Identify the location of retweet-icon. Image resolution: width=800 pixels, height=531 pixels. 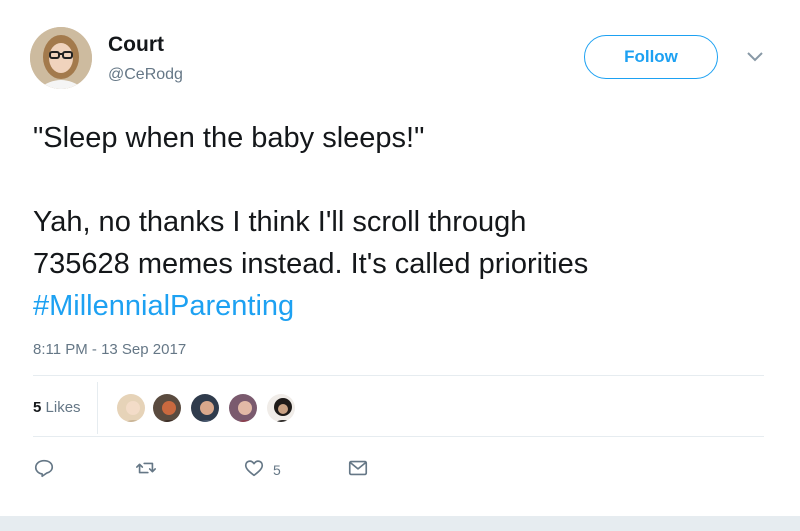
(146, 470).